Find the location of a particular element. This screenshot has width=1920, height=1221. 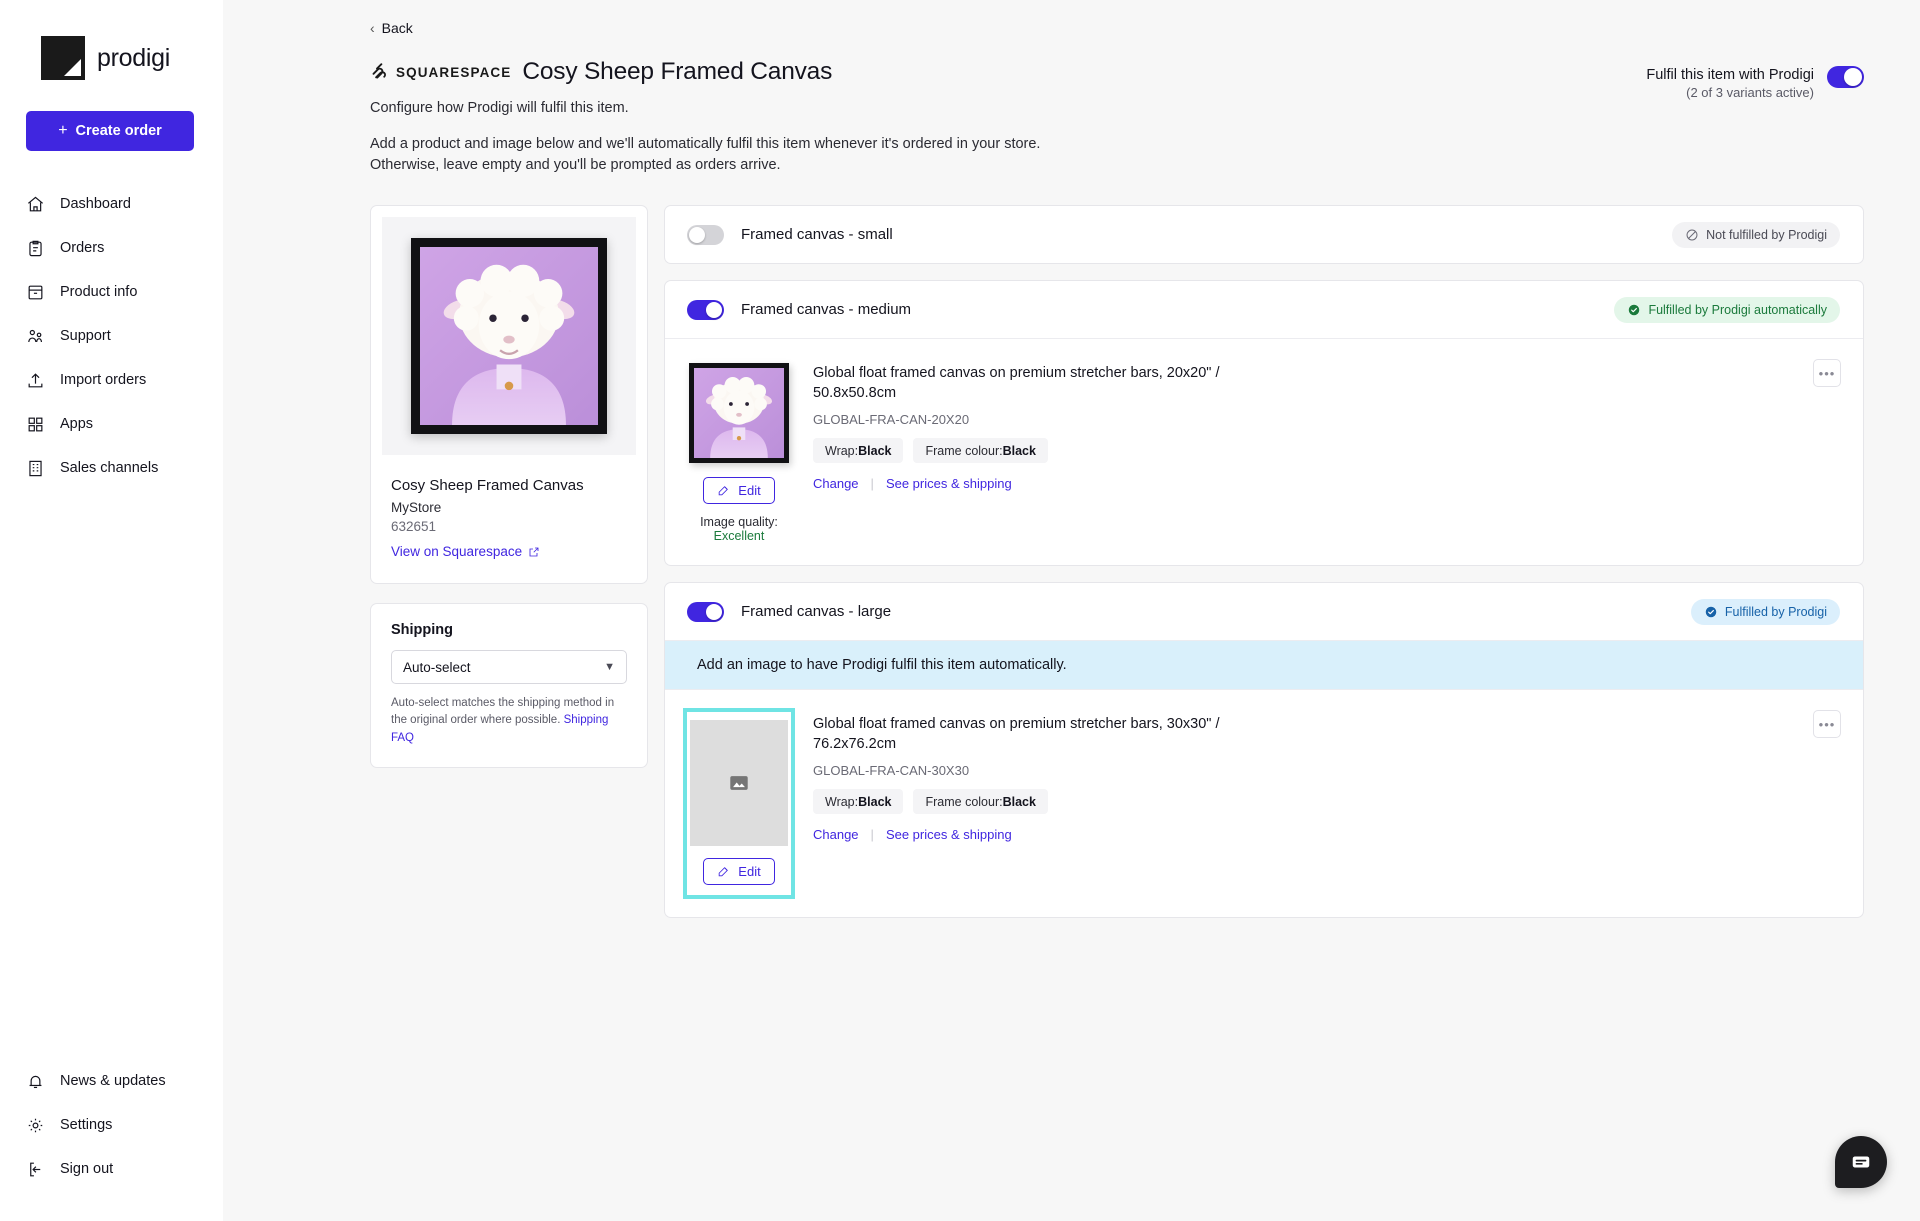

people-icon is located at coordinates (35, 336).